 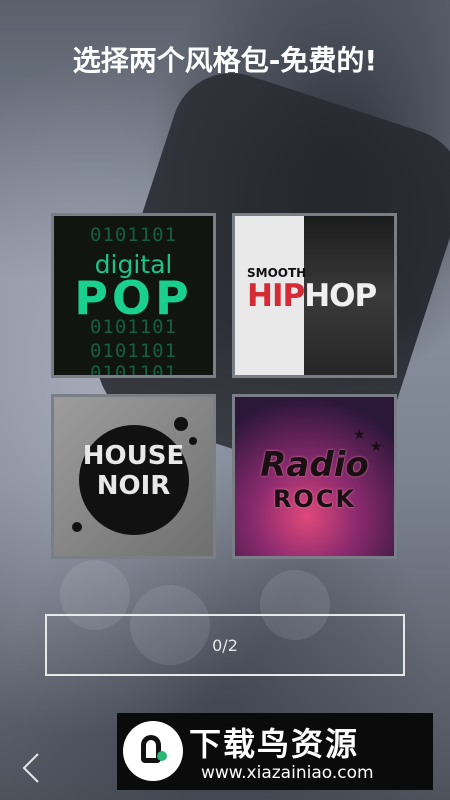 What do you see at coordinates (340, 296) in the screenshot?
I see `hop-text: HOP` at bounding box center [340, 296].